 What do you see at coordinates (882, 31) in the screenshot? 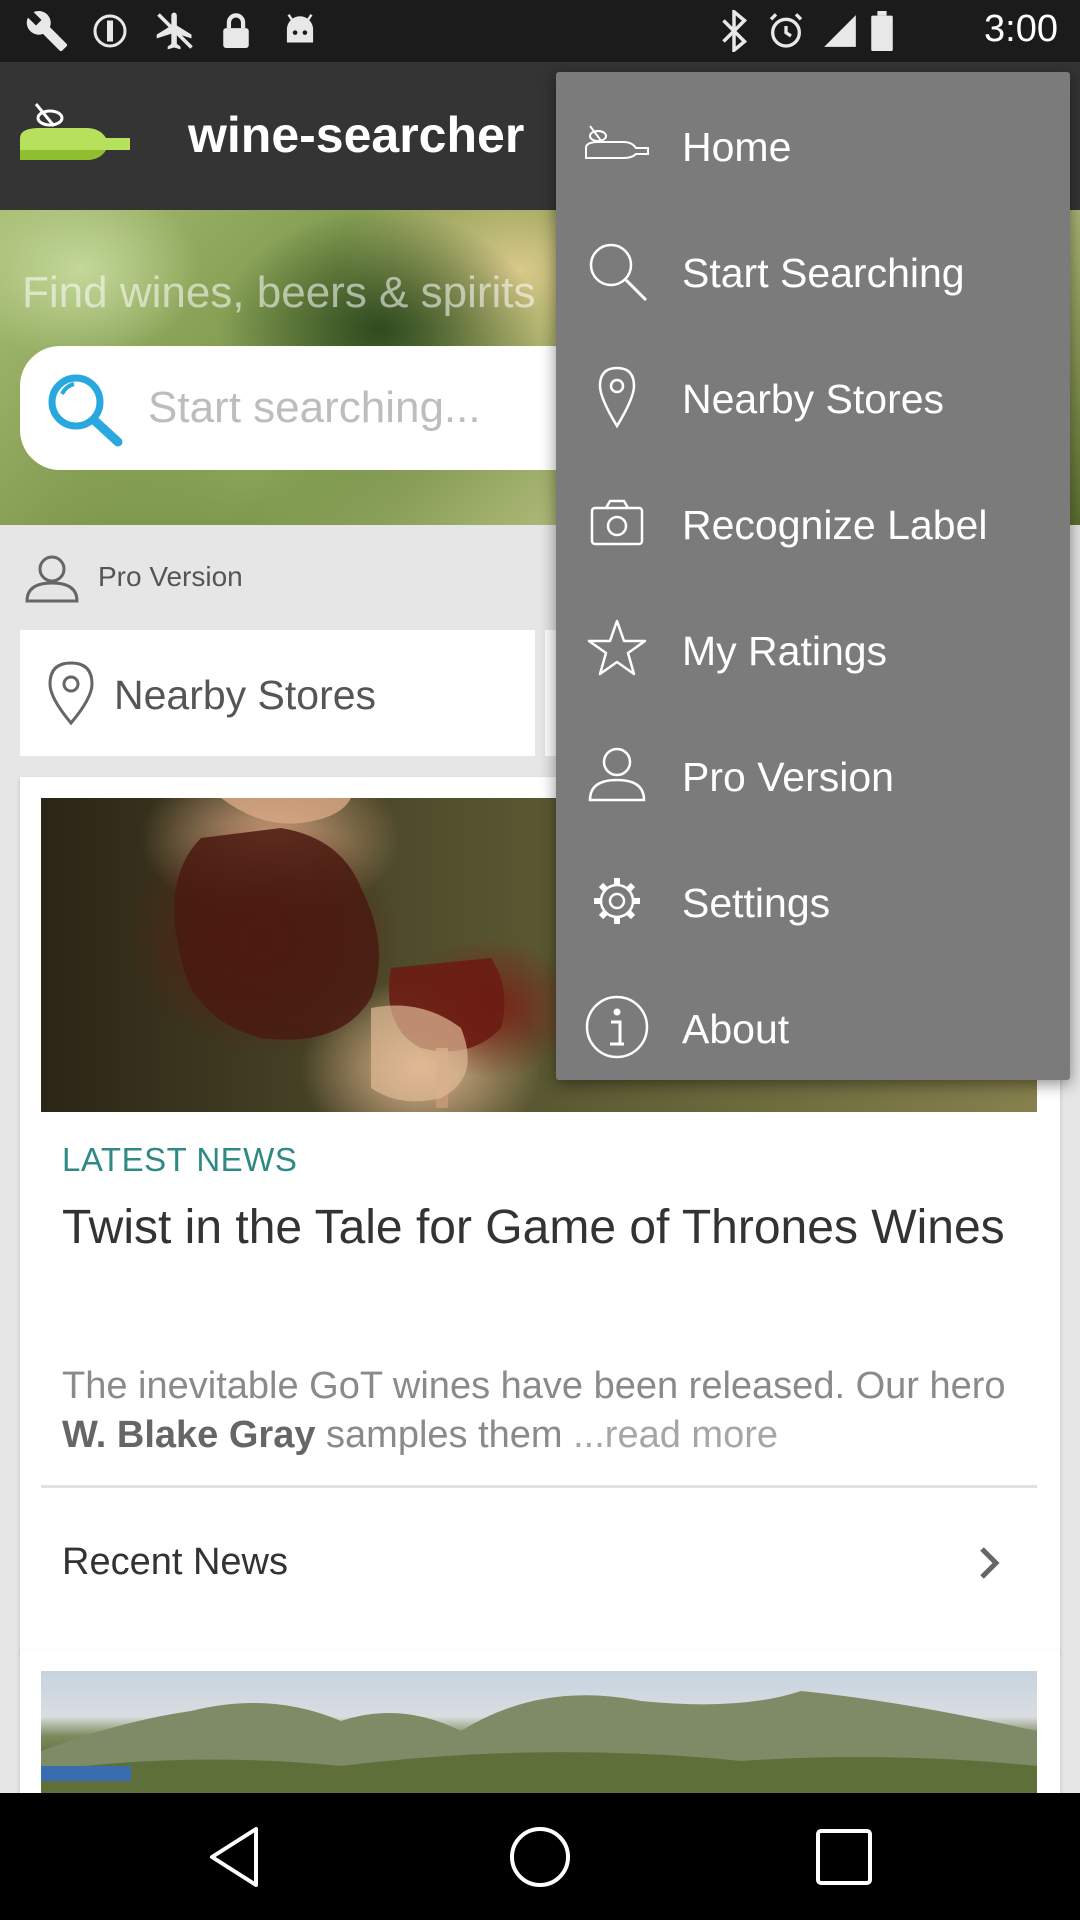
I see `battery-icon` at bounding box center [882, 31].